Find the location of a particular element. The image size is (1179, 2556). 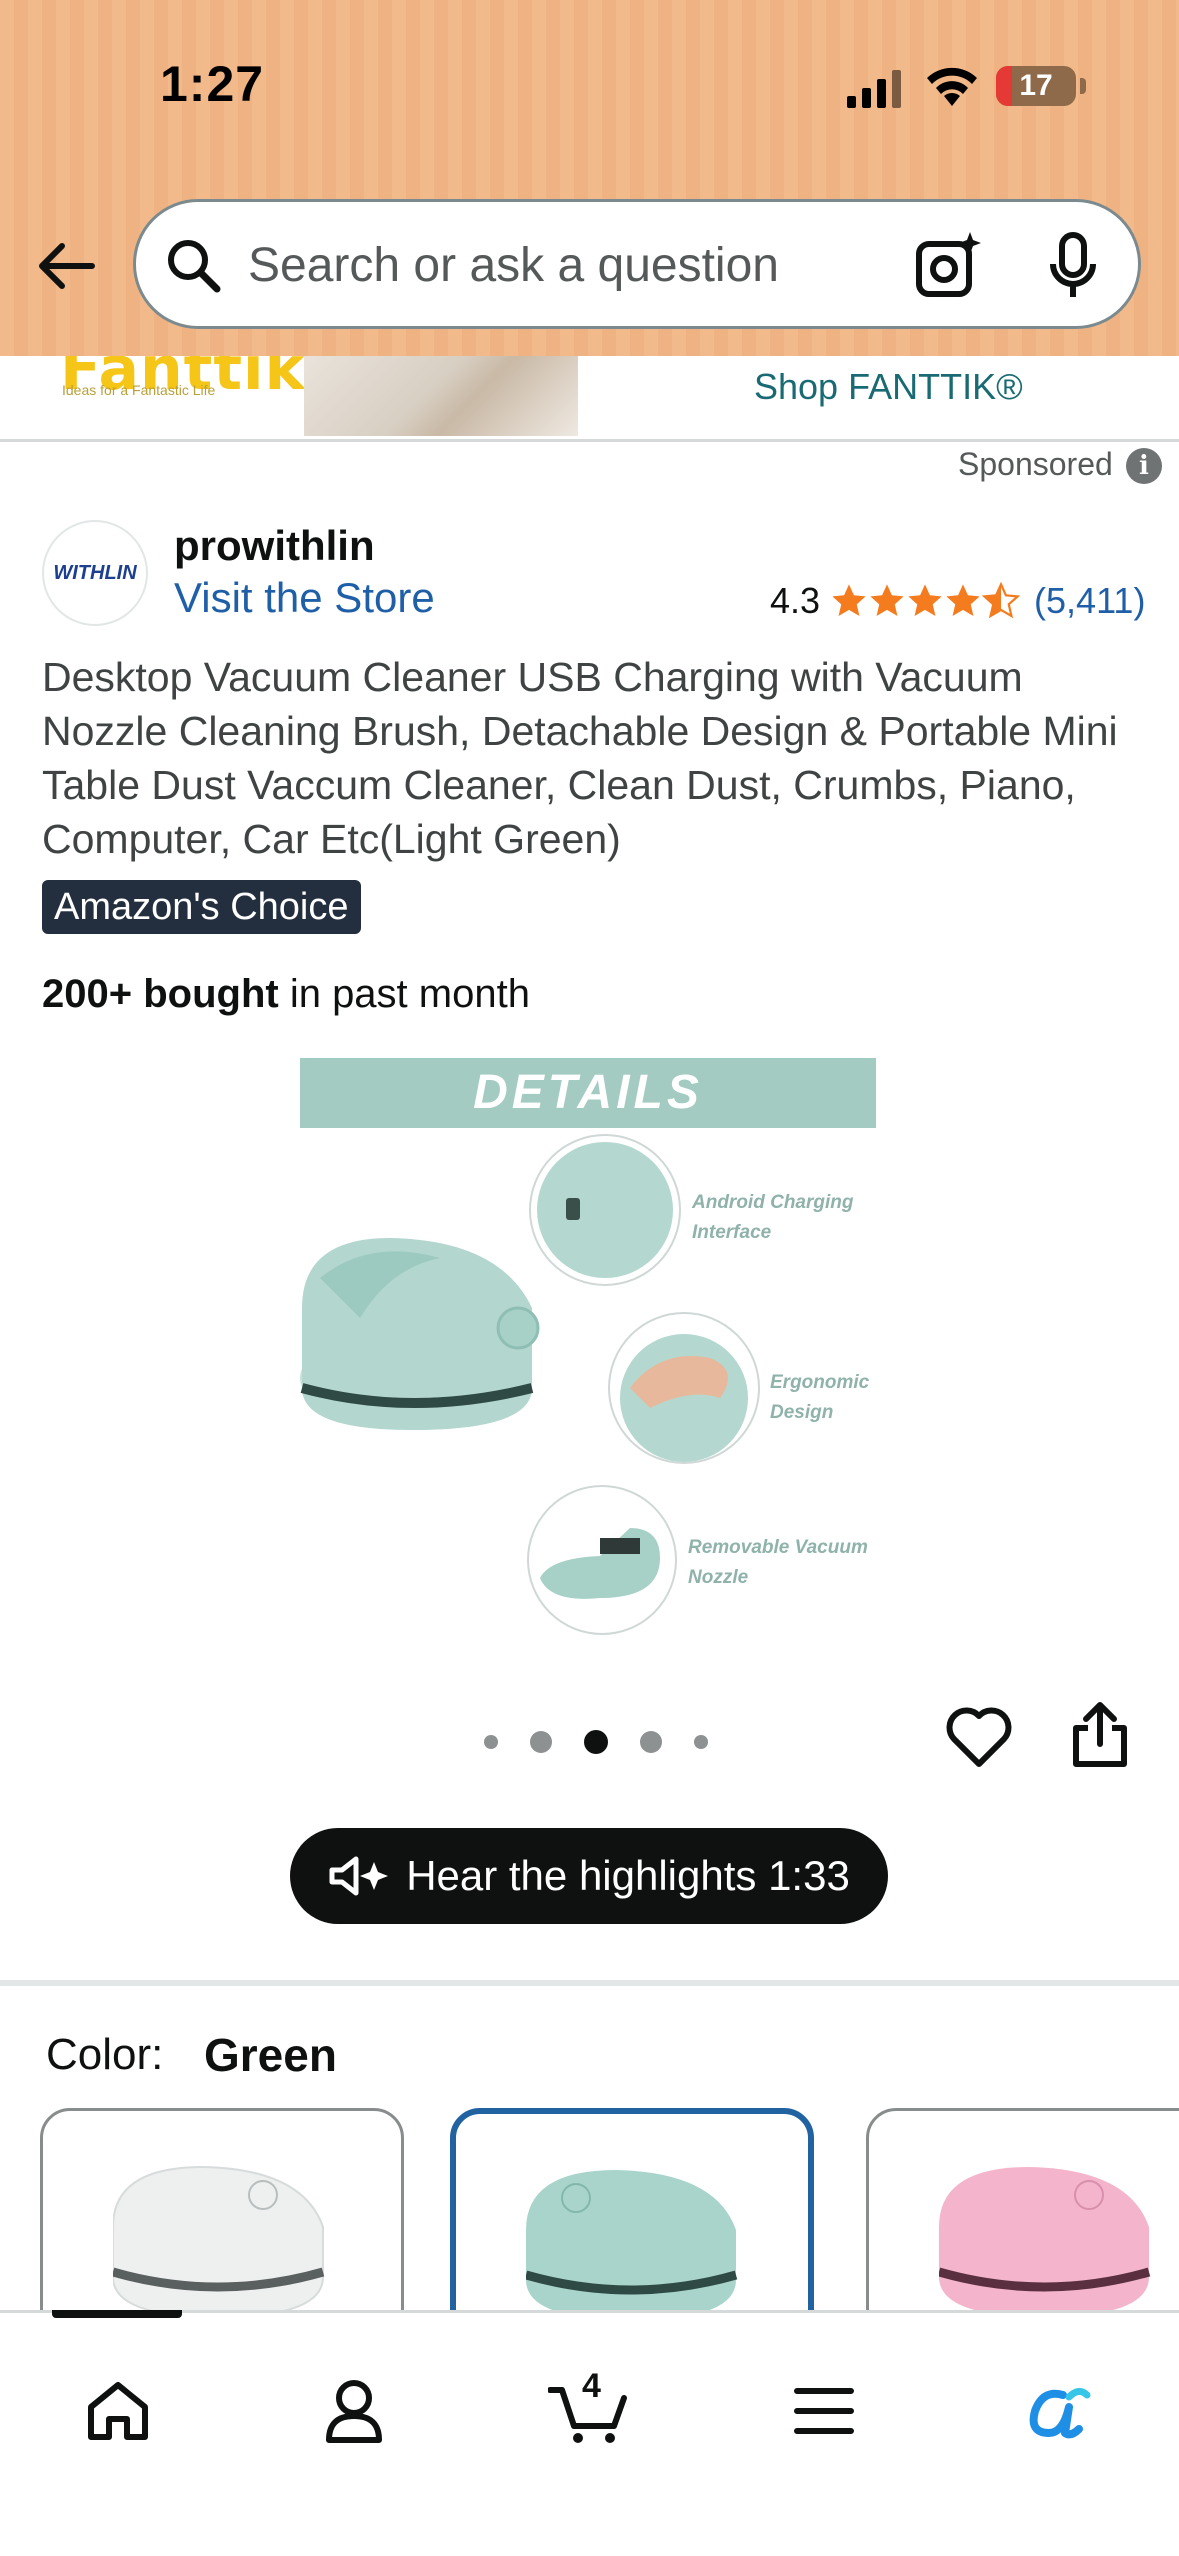

image-callout: Ergonomic Design is located at coordinates (820, 1397).